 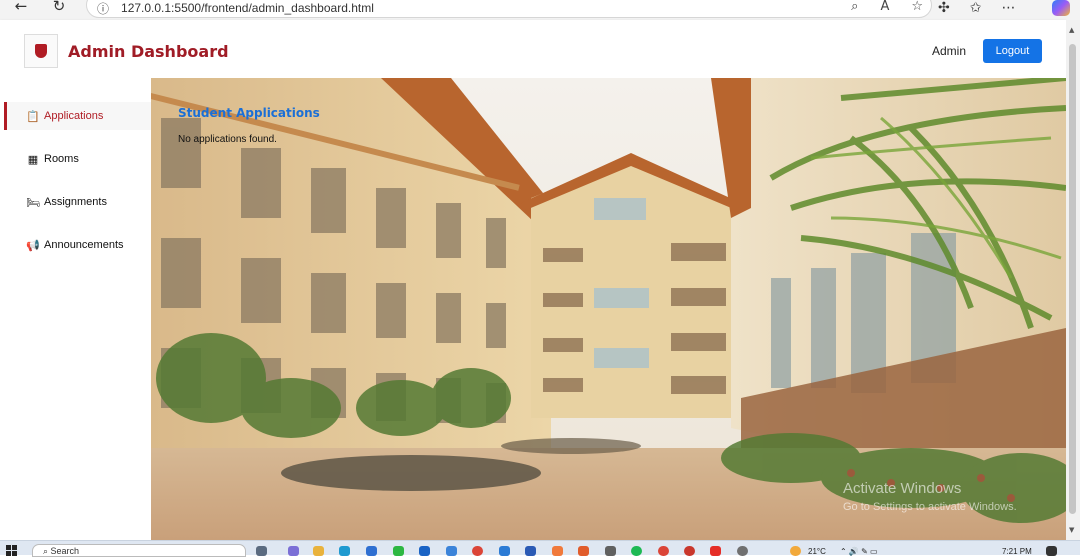 I want to click on user-label: Admin, so click(x=949, y=51).